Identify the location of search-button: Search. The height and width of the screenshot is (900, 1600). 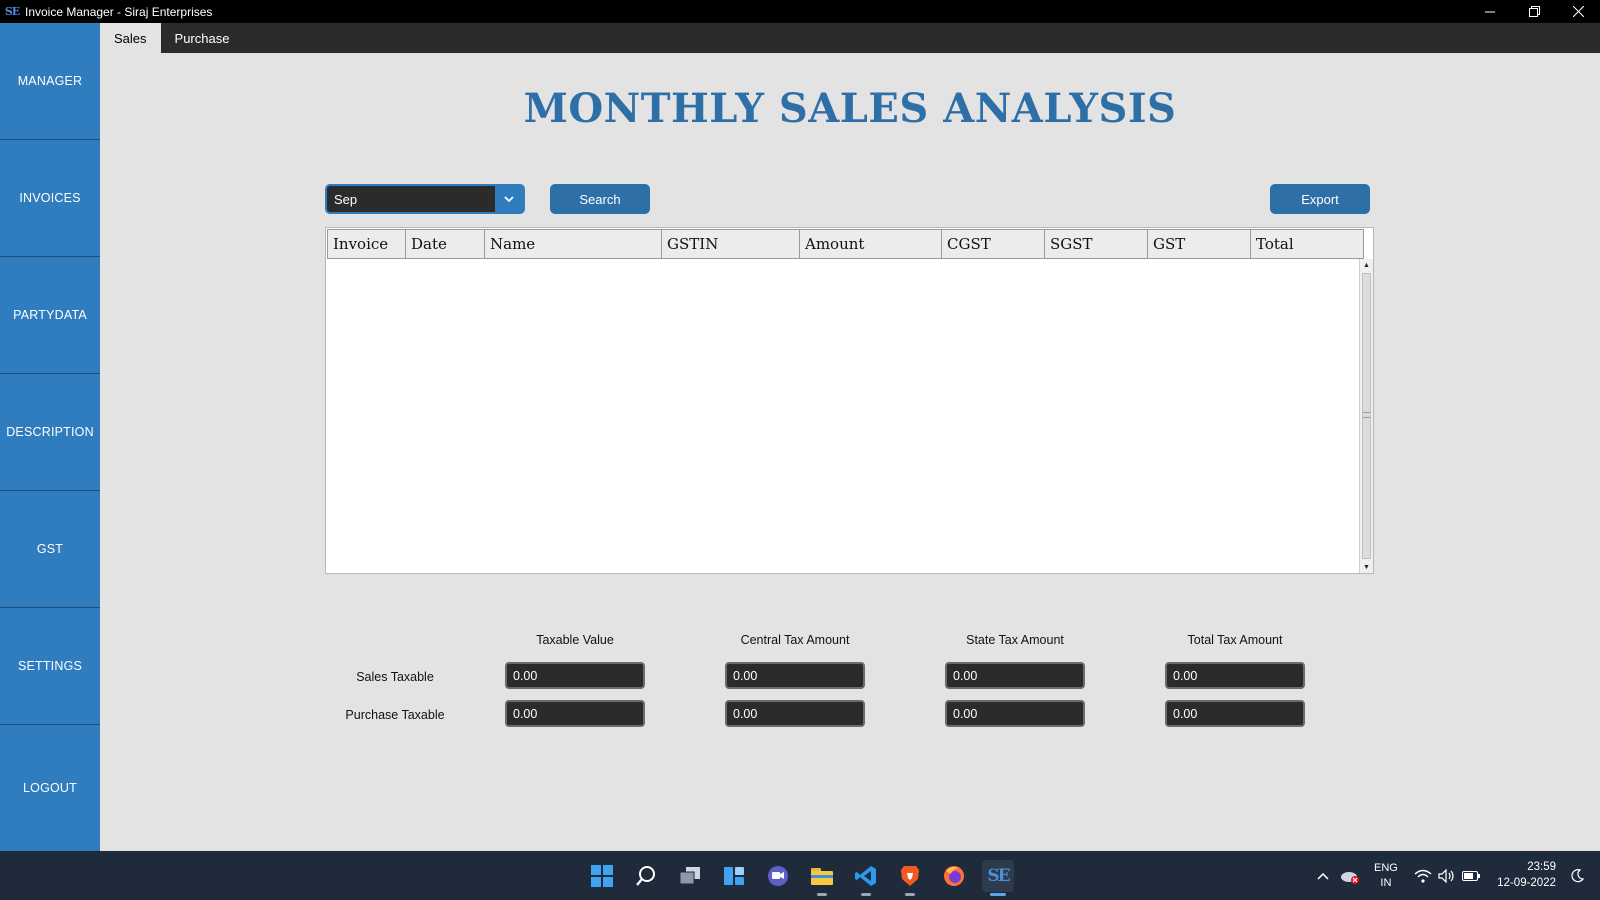
(600, 199).